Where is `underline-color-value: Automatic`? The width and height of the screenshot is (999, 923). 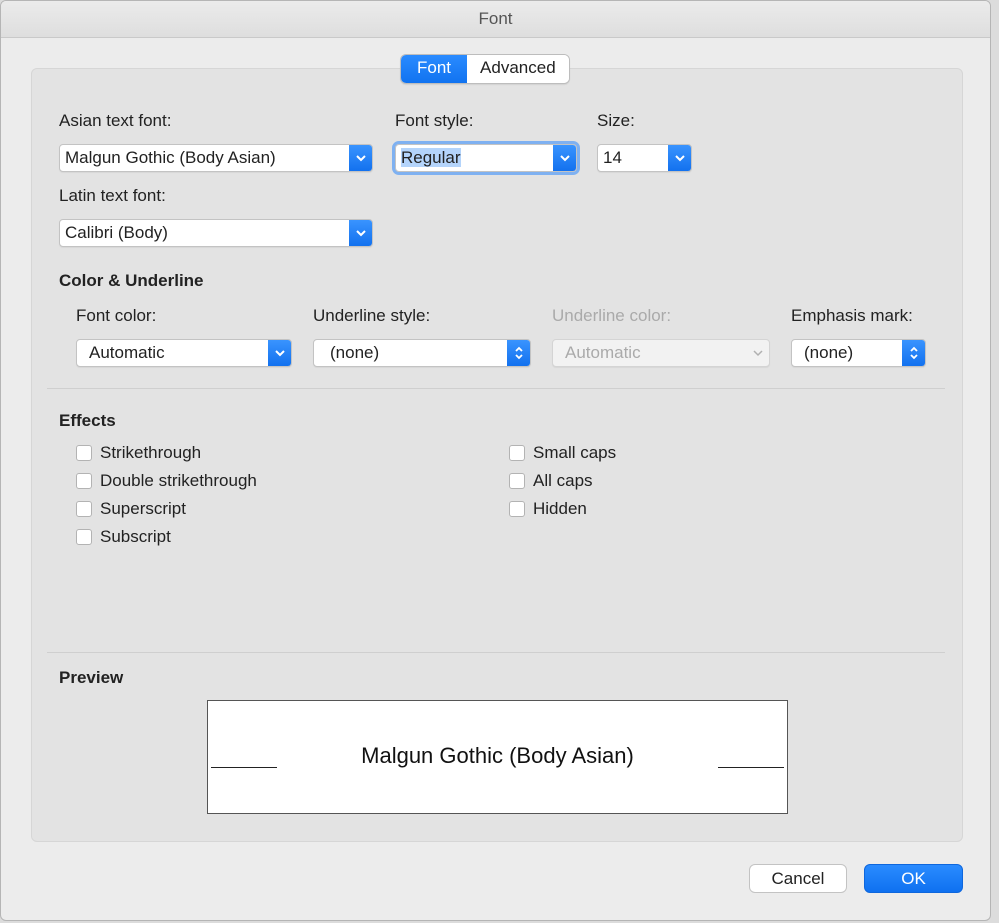
underline-color-value: Automatic is located at coordinates (603, 352).